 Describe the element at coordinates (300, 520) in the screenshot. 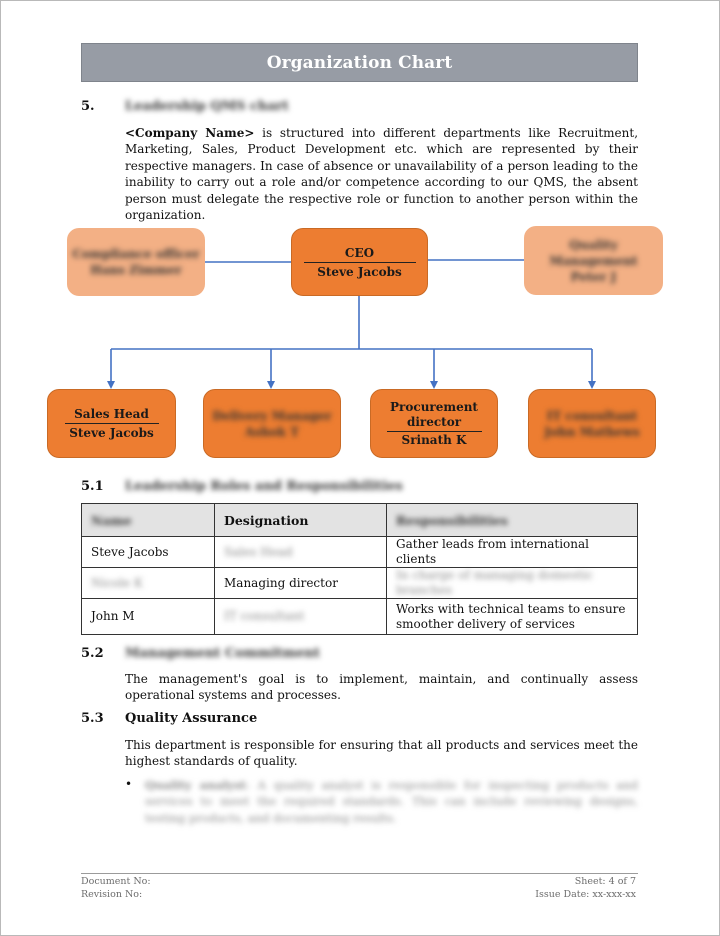

I see `table-header-designation: Designation` at that location.